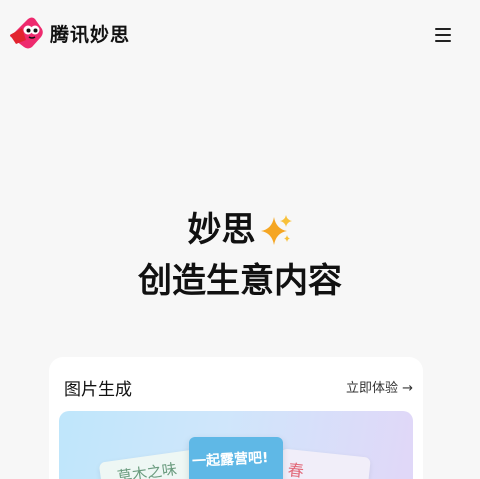  Describe the element at coordinates (443, 35) in the screenshot. I see `hamburger-menu-icon` at that location.